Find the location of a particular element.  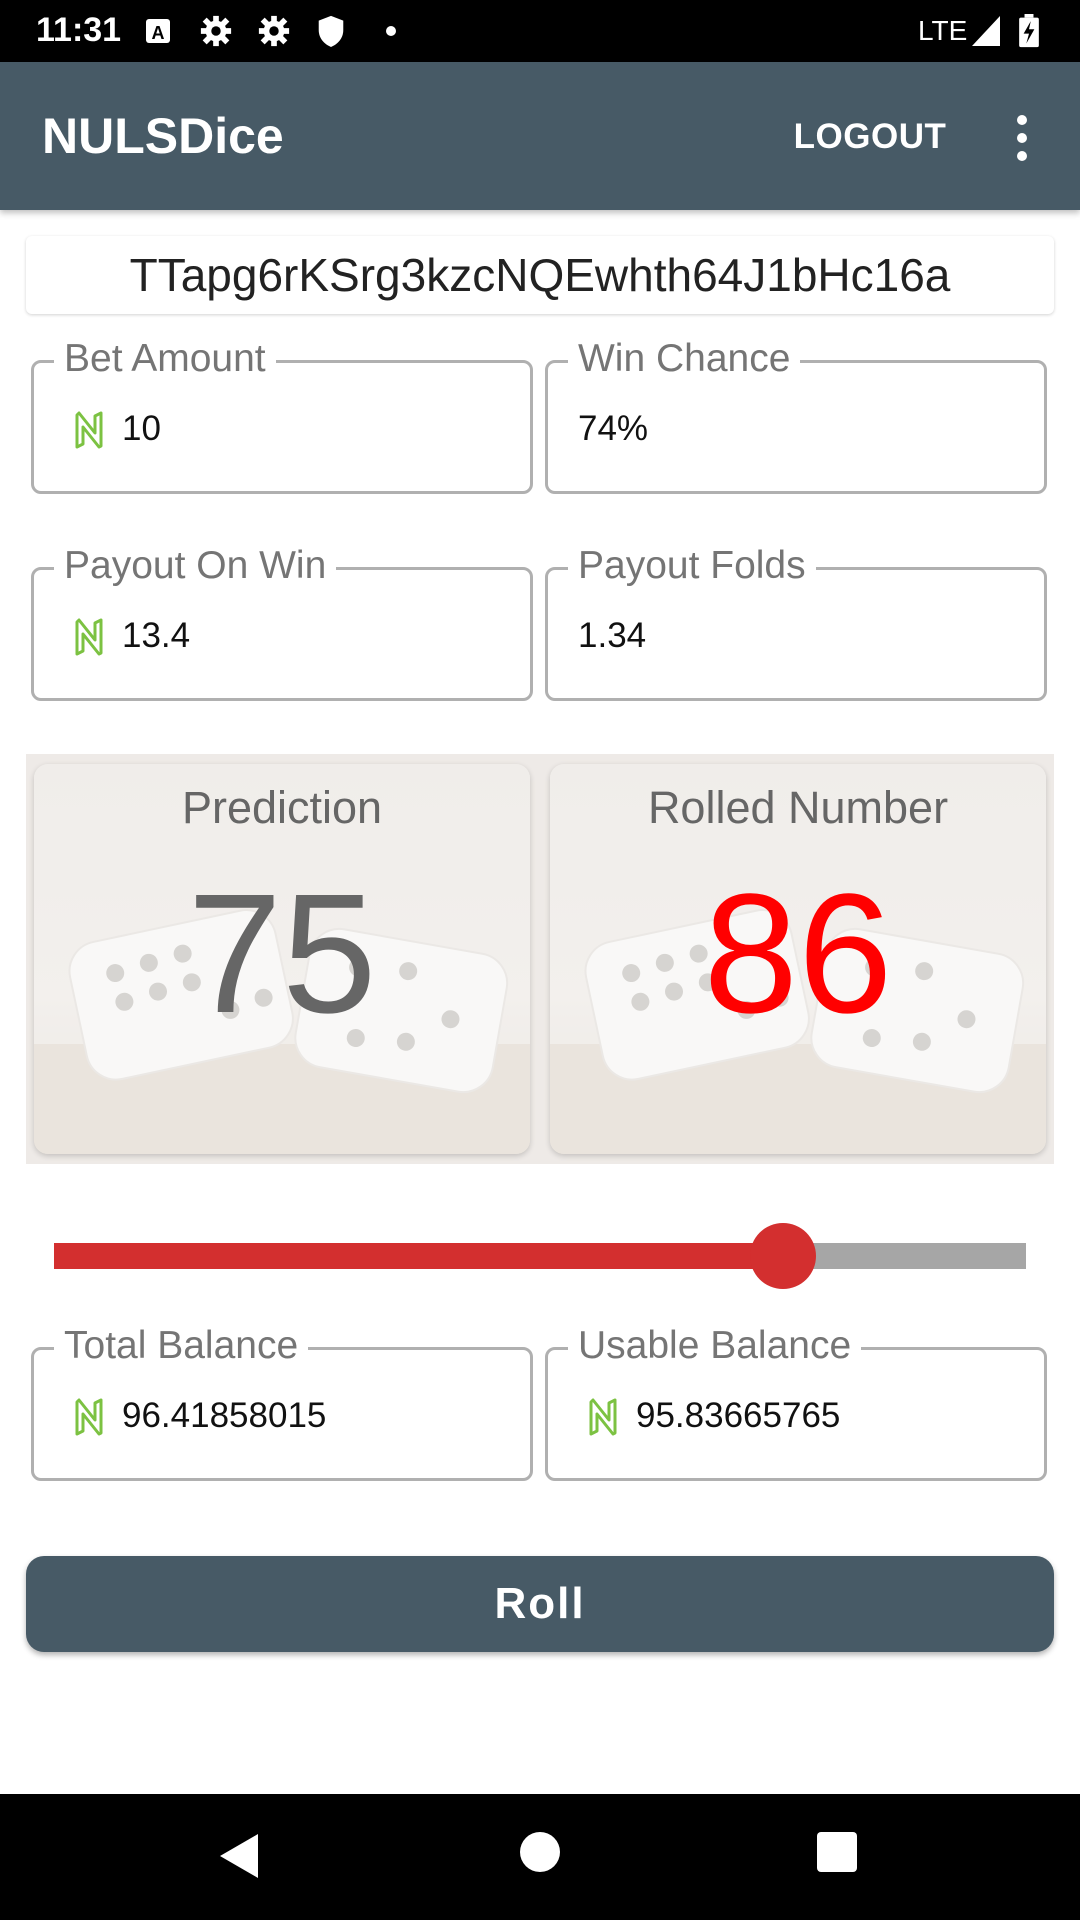

bet-amount-value: 10 is located at coordinates (141, 428).